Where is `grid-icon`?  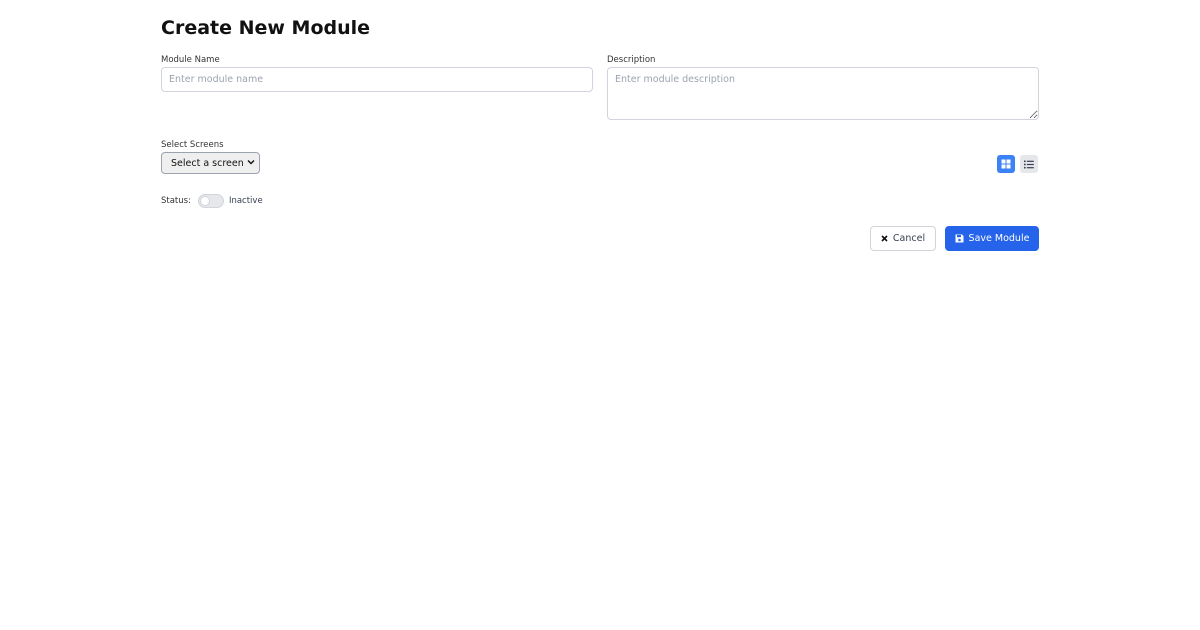
grid-icon is located at coordinates (1006, 164).